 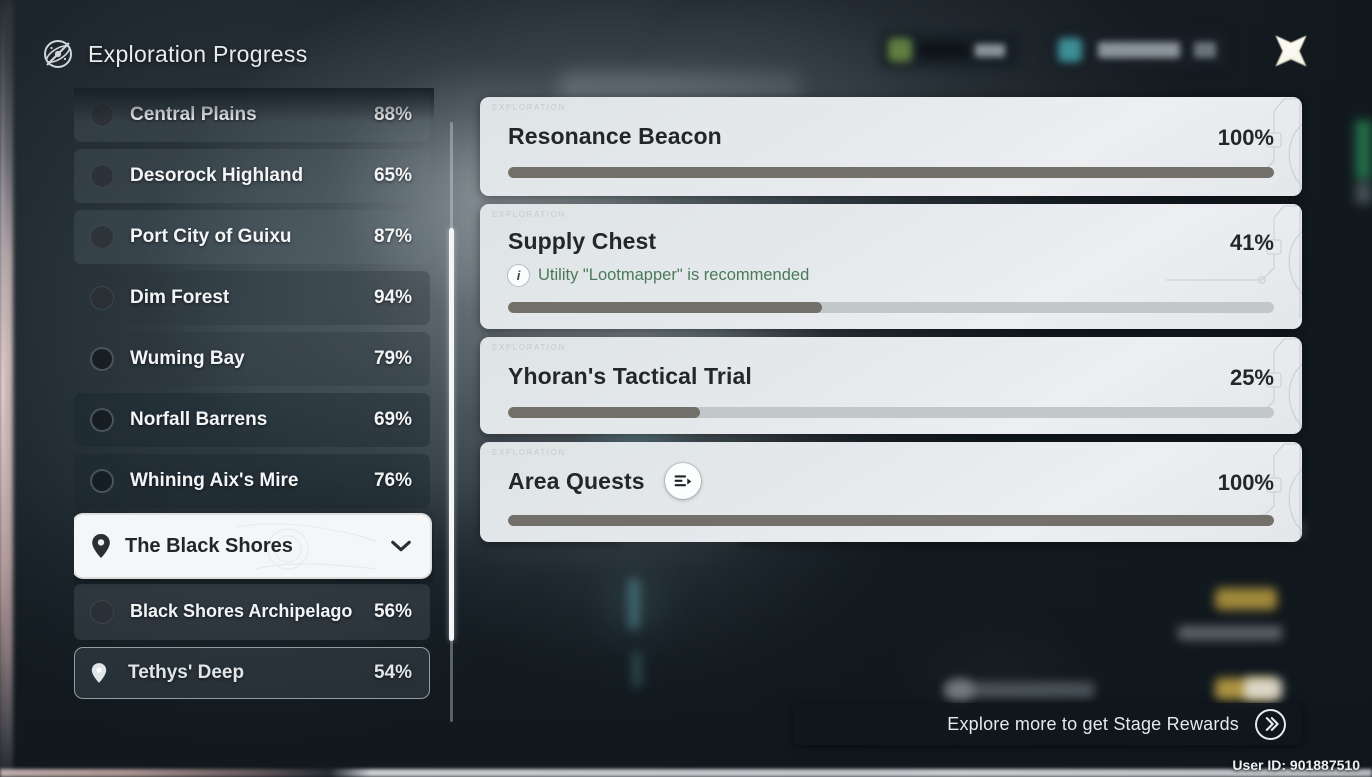 I want to click on stage-rewards-button: Explore more to get Stage Rewards, so click(x=1047, y=724).